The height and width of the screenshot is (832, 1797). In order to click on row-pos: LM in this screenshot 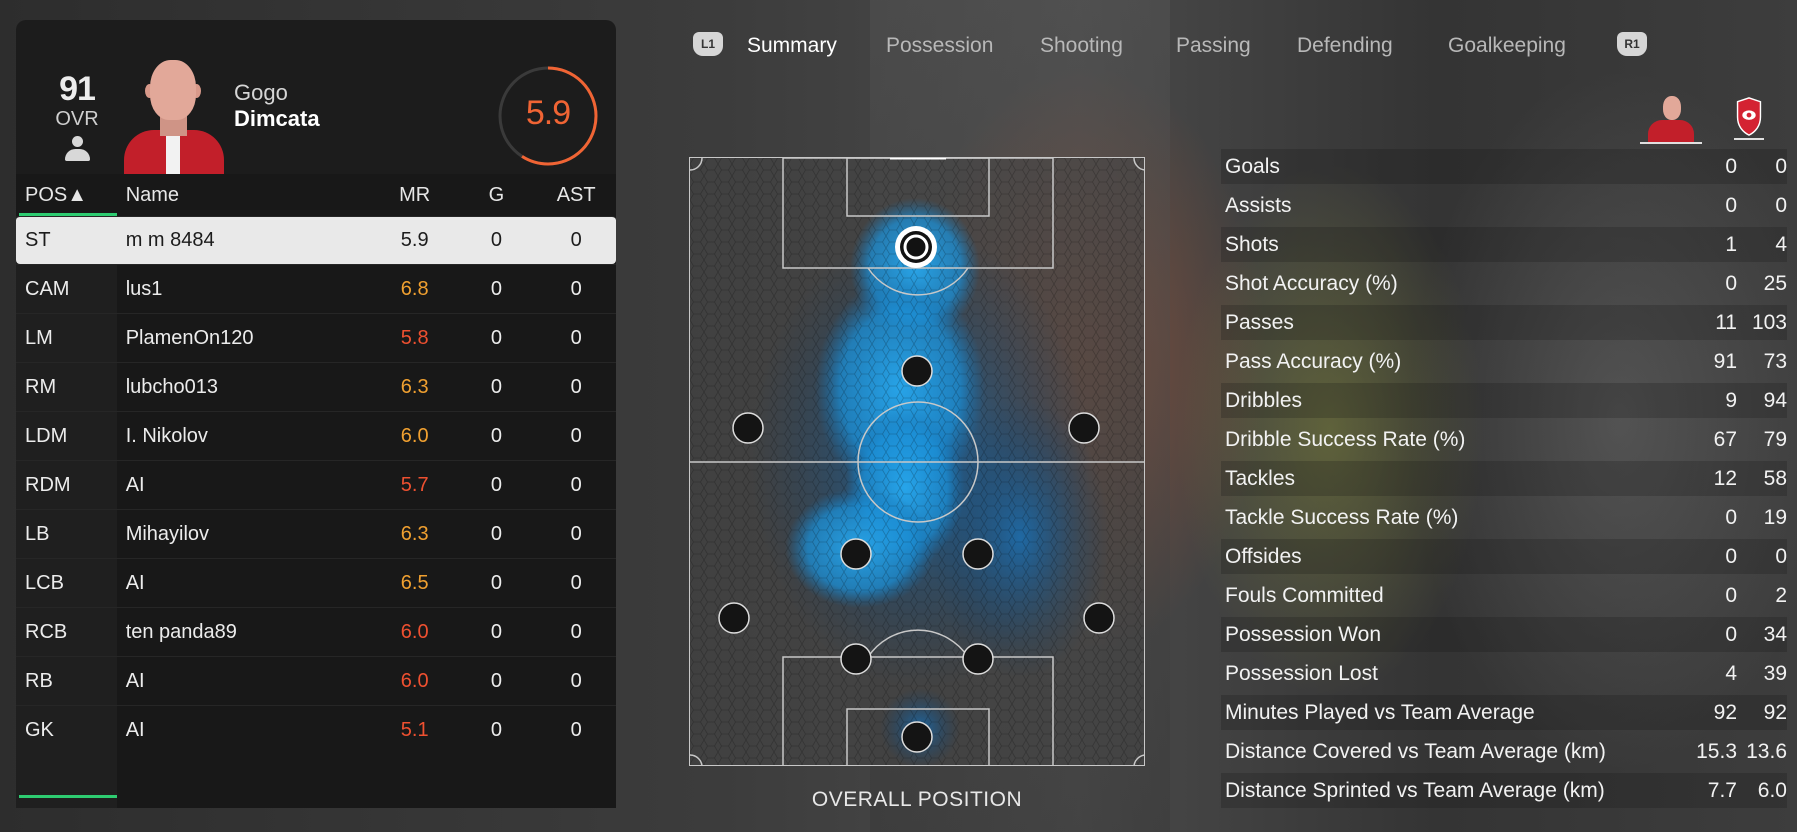, I will do `click(39, 337)`.